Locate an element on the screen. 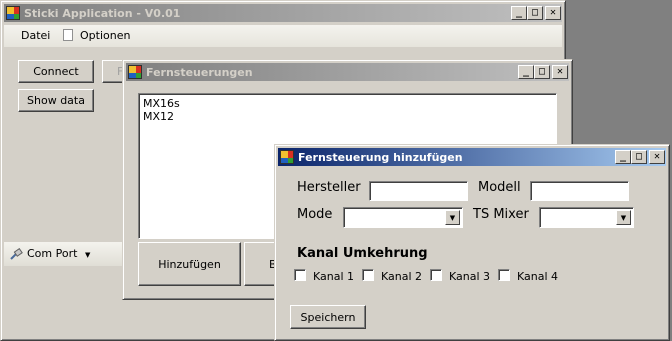 The image size is (672, 341). mode-label: Mode is located at coordinates (315, 214).